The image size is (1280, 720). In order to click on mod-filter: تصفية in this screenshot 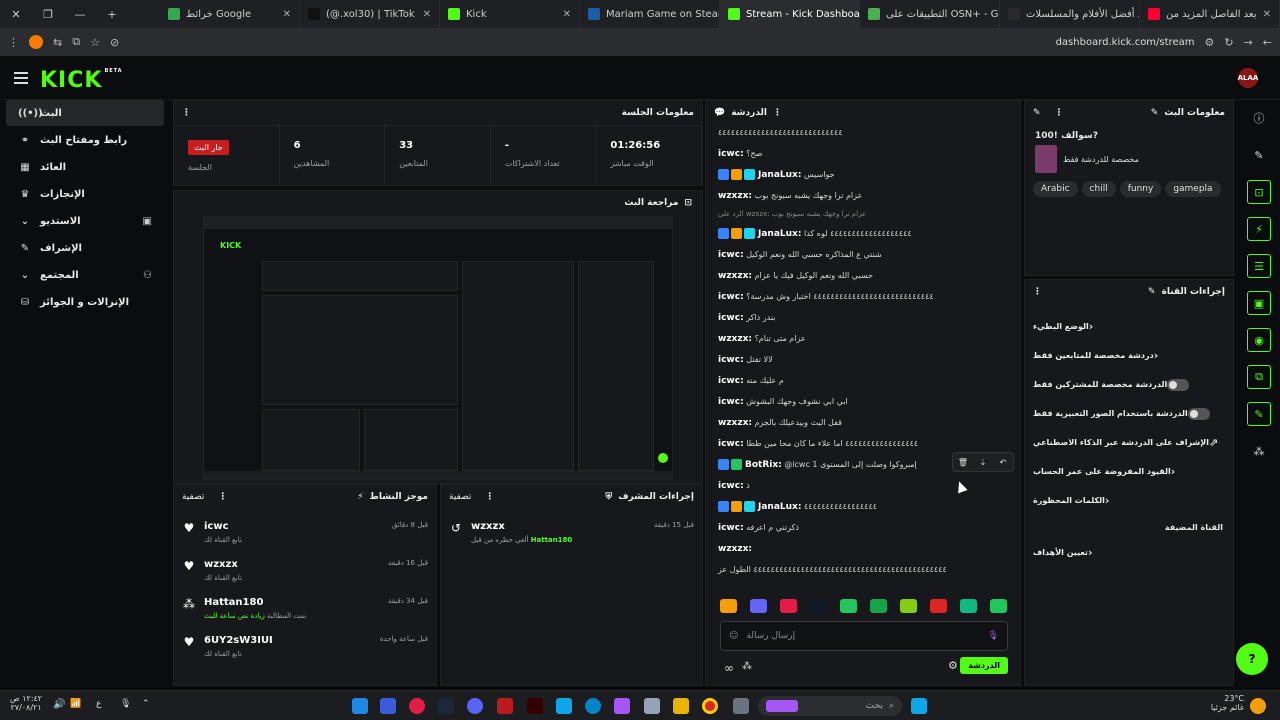, I will do `click(460, 497)`.